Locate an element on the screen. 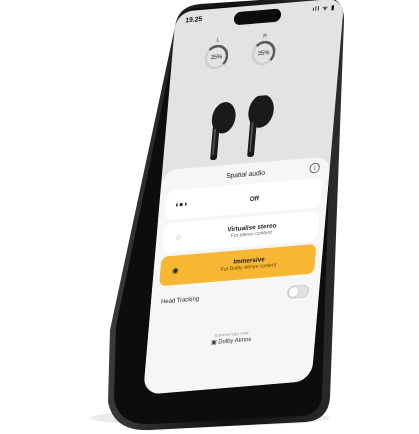 This screenshot has height=434, width=419. status-time: 19.25 is located at coordinates (193, 19).